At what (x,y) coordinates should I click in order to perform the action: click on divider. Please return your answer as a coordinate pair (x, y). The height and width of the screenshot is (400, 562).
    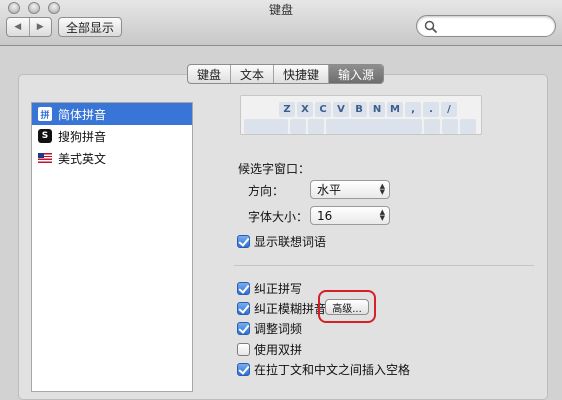
    Looking at the image, I should click on (384, 265).